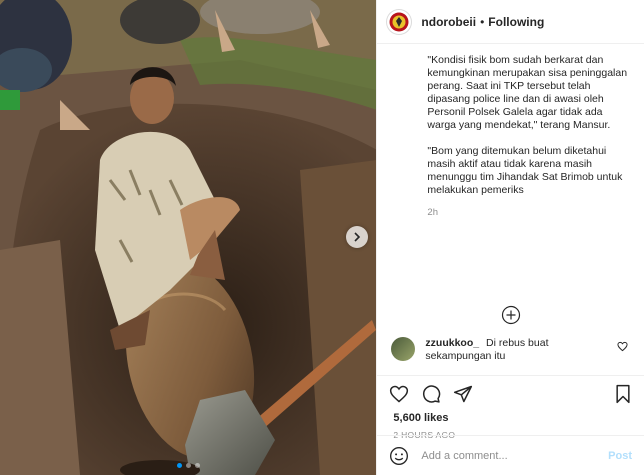 The width and height of the screenshot is (644, 475). I want to click on paper-plane-icon, so click(463, 394).